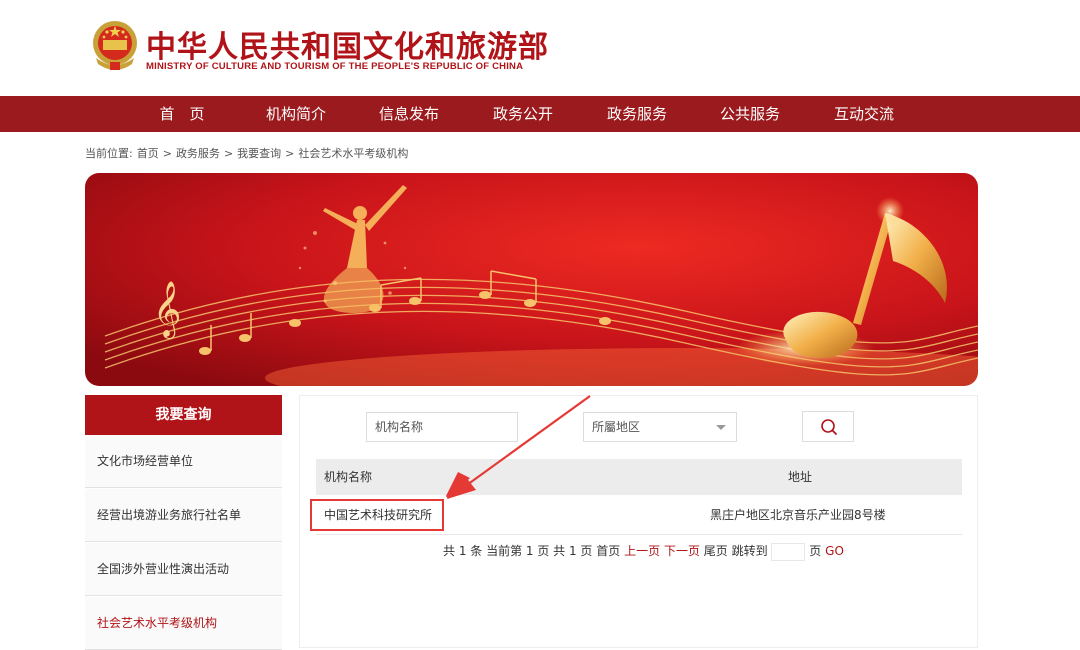 This screenshot has width=1080, height=650. What do you see at coordinates (800, 477) in the screenshot?
I see `column-header-address: 地址` at bounding box center [800, 477].